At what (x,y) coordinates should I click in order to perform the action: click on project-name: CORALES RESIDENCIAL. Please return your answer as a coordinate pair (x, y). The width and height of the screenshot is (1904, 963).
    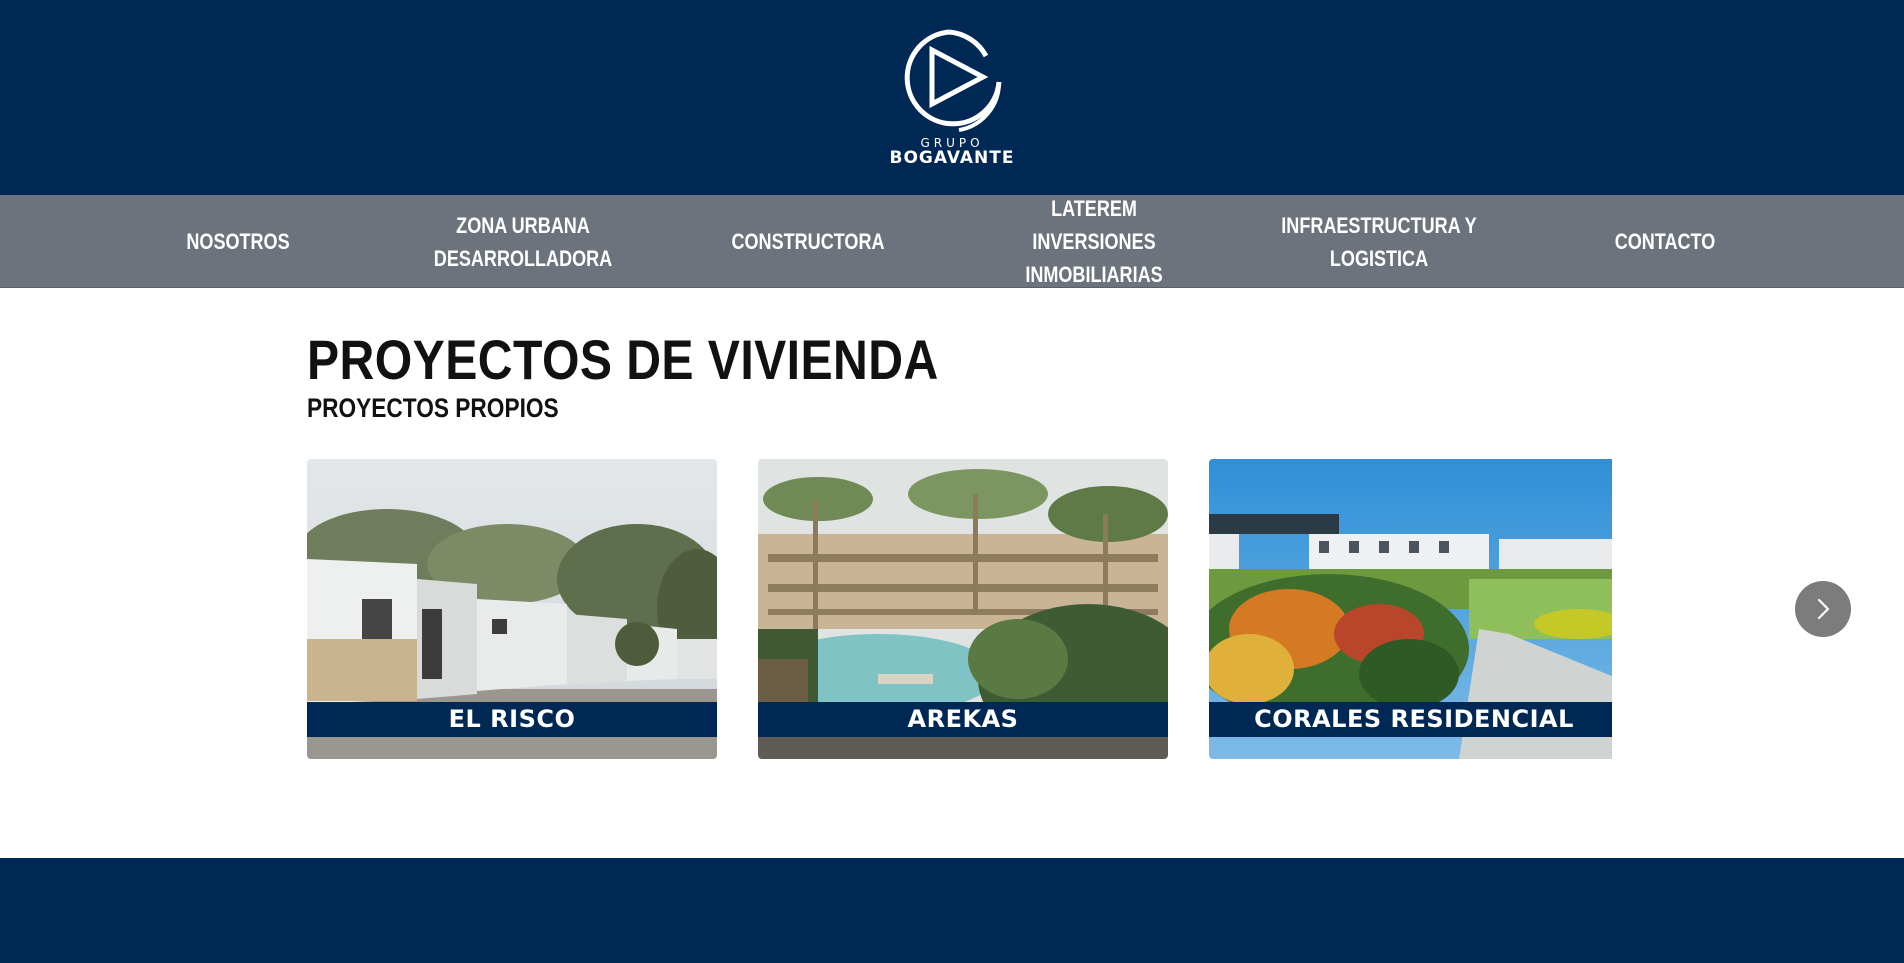
    Looking at the image, I should click on (1410, 719).